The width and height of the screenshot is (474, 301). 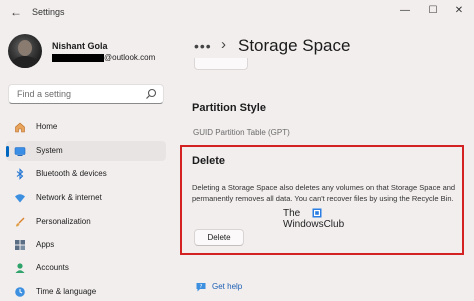 What do you see at coordinates (52, 267) in the screenshot?
I see `sidebar-item-label: Accounts` at bounding box center [52, 267].